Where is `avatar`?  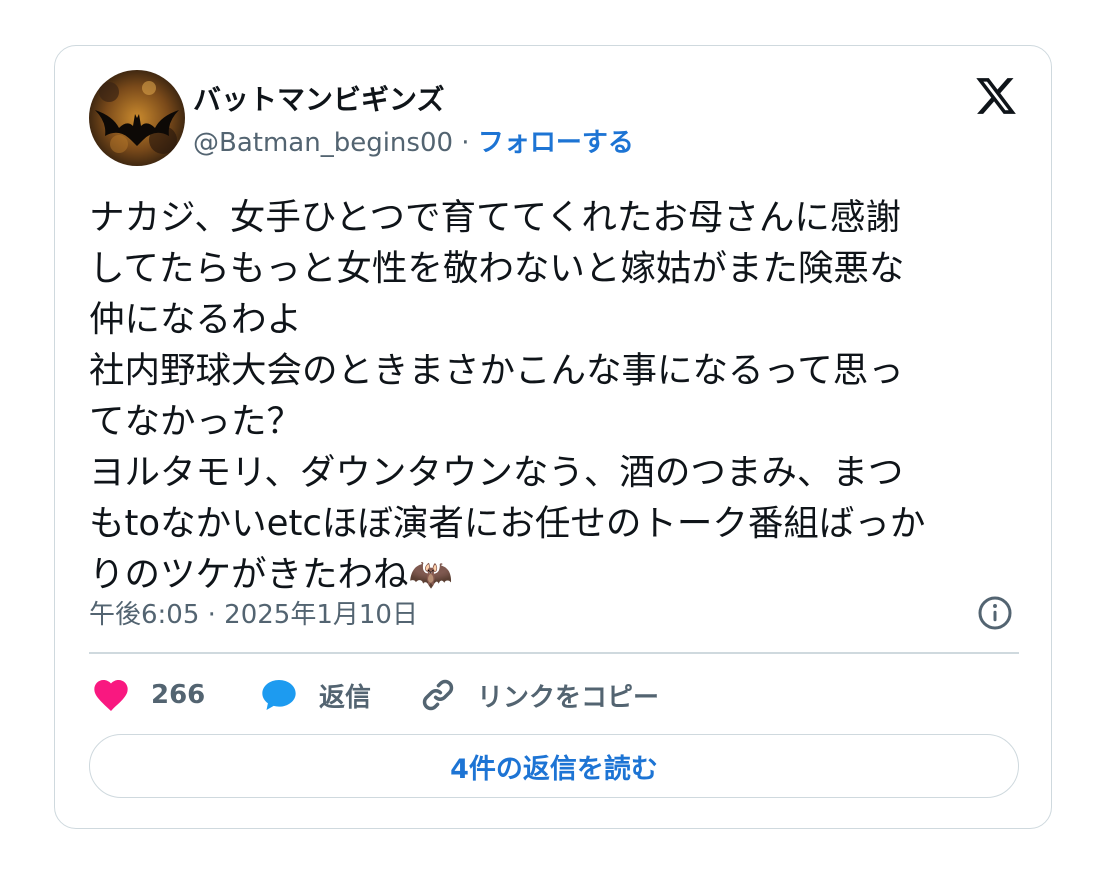
avatar is located at coordinates (137, 118).